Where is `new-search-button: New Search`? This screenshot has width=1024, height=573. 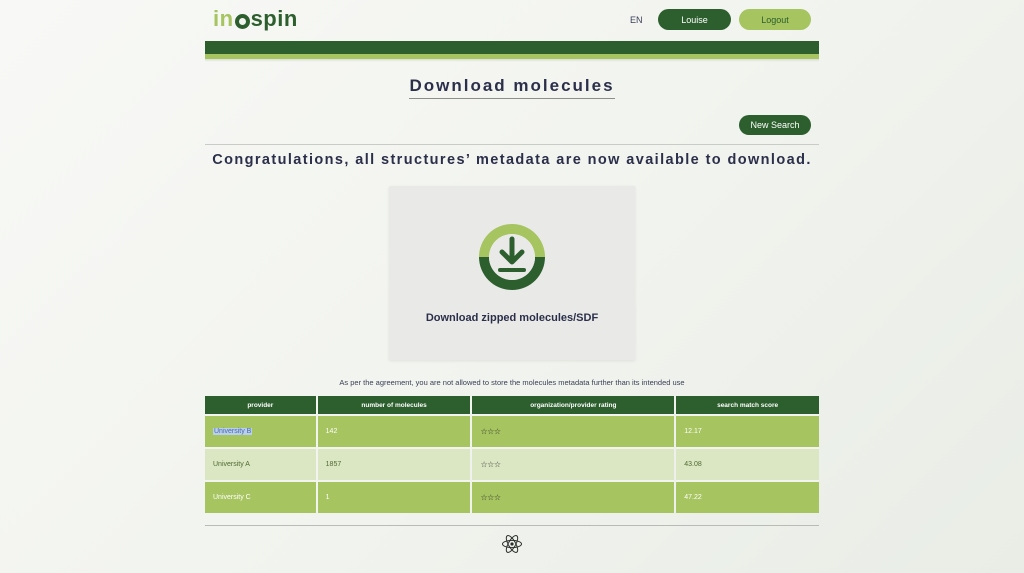 new-search-button: New Search is located at coordinates (775, 125).